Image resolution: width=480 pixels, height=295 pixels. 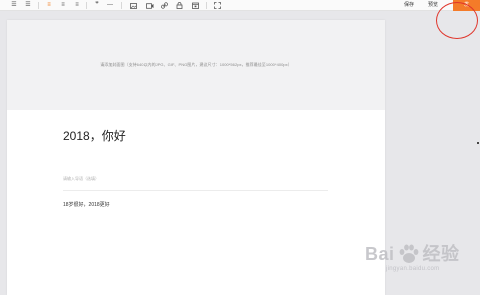 What do you see at coordinates (409, 5) in the screenshot?
I see `save-button: 保存` at bounding box center [409, 5].